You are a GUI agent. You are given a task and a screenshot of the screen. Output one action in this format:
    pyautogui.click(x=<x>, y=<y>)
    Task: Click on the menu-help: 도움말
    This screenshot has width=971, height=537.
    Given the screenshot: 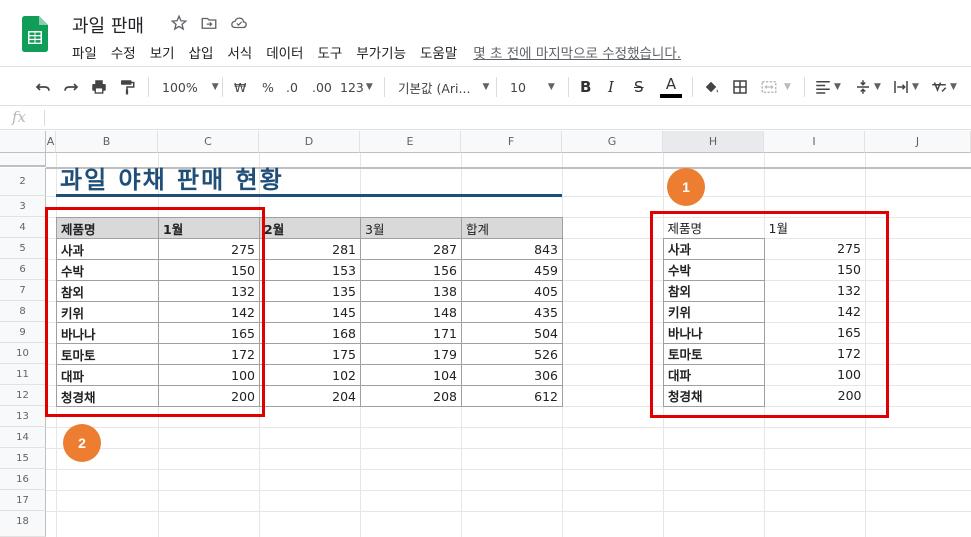 What is the action you would take?
    pyautogui.click(x=438, y=52)
    